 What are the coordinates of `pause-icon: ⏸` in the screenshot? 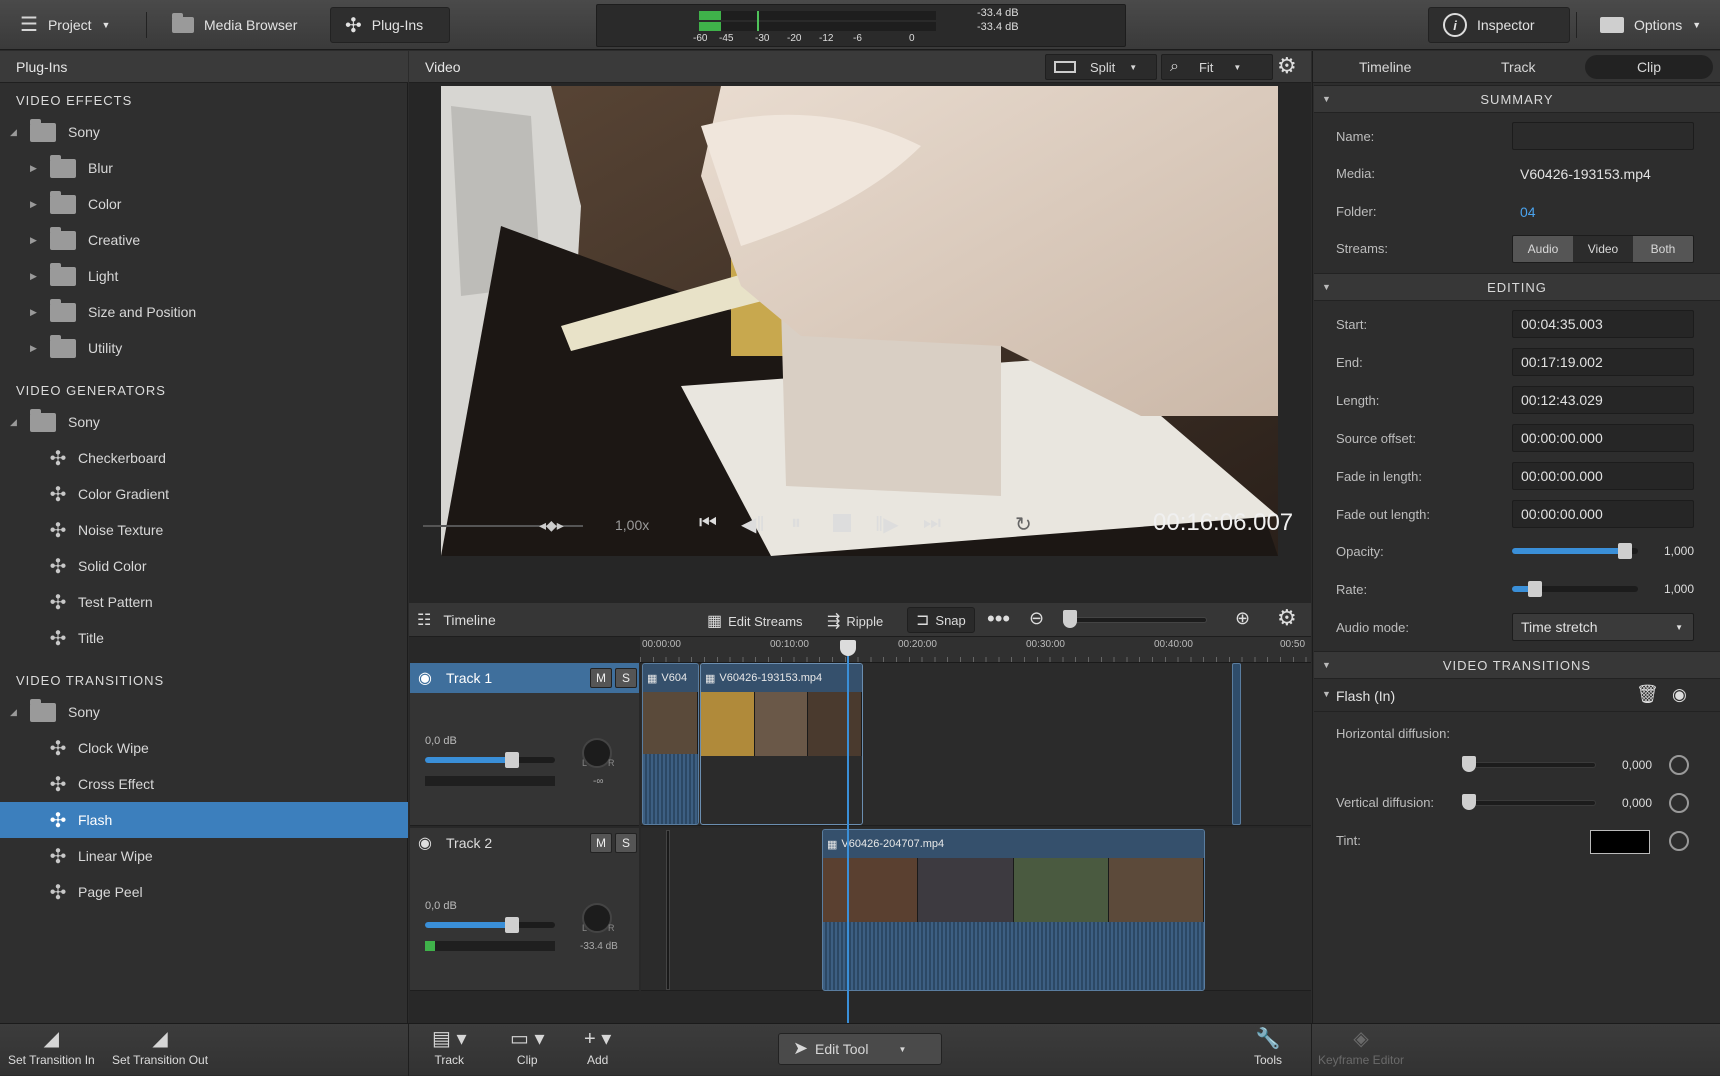 It's located at (796, 523).